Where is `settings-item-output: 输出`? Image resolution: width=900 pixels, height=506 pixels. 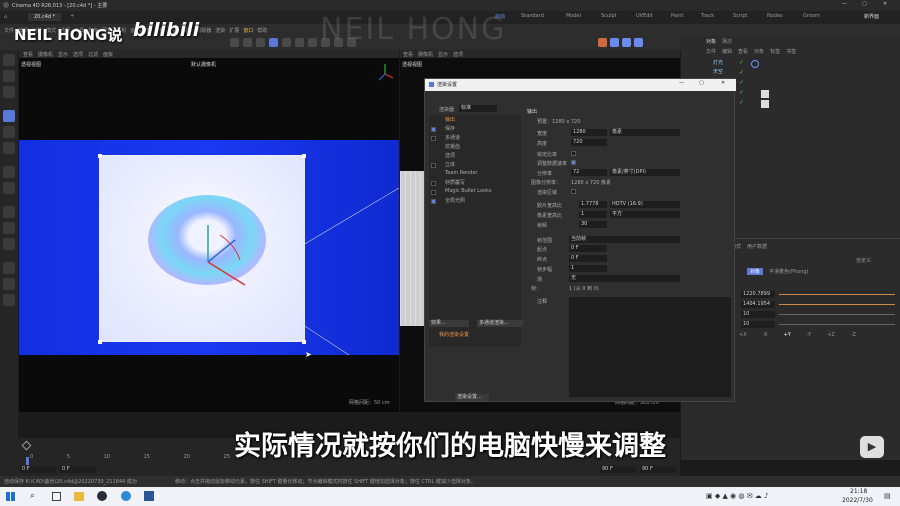 settings-item-output: 输出 is located at coordinates (450, 119).